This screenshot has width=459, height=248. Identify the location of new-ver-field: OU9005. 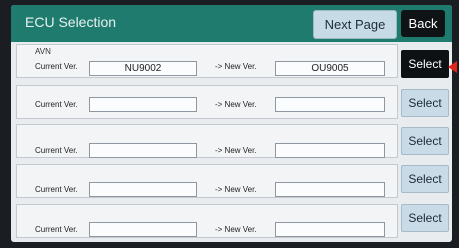
(330, 68).